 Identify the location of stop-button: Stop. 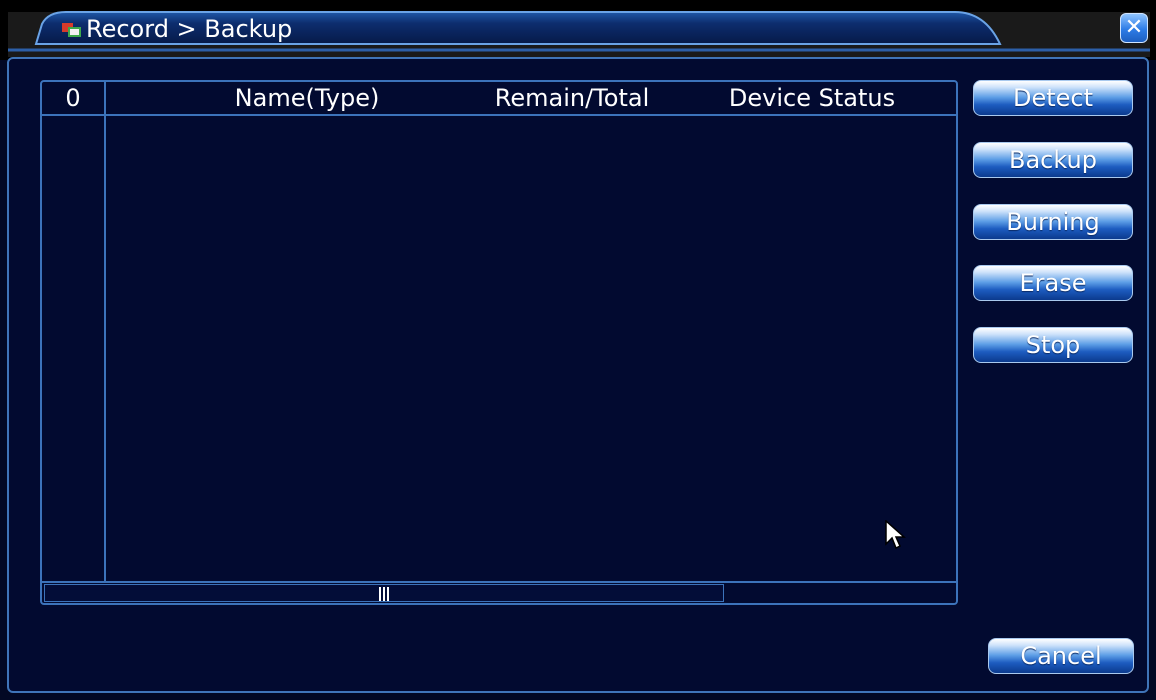
(1053, 345).